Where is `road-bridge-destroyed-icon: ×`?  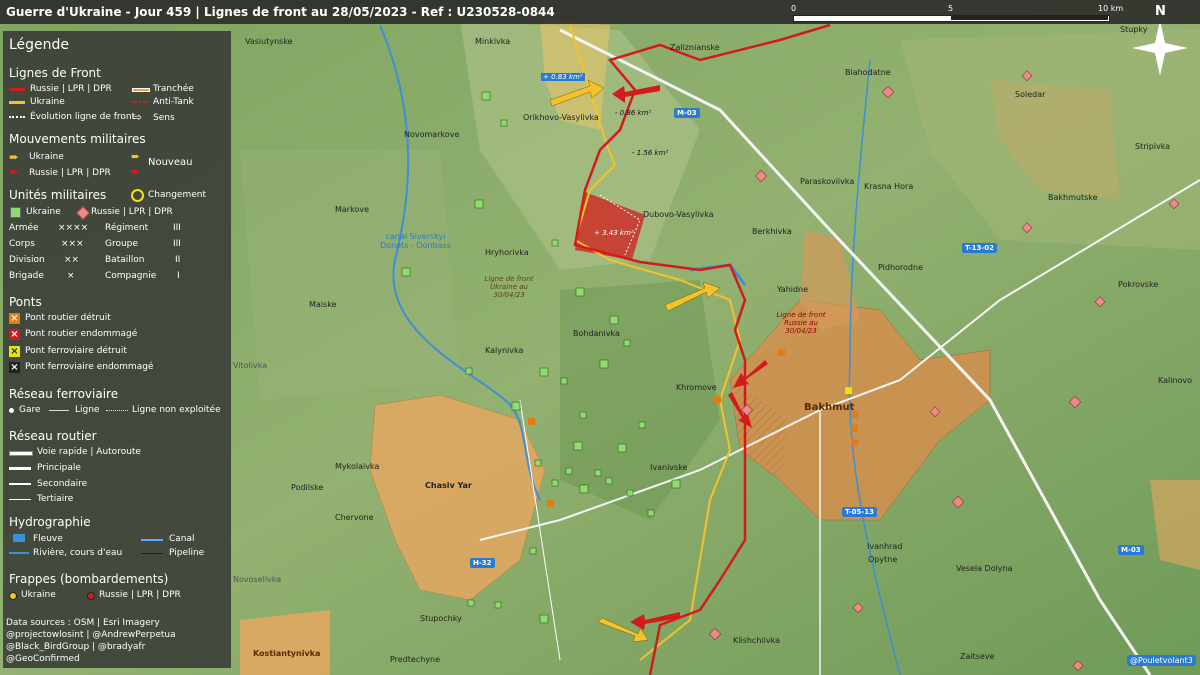
road-bridge-destroyed-icon: × is located at coordinates (14, 318).